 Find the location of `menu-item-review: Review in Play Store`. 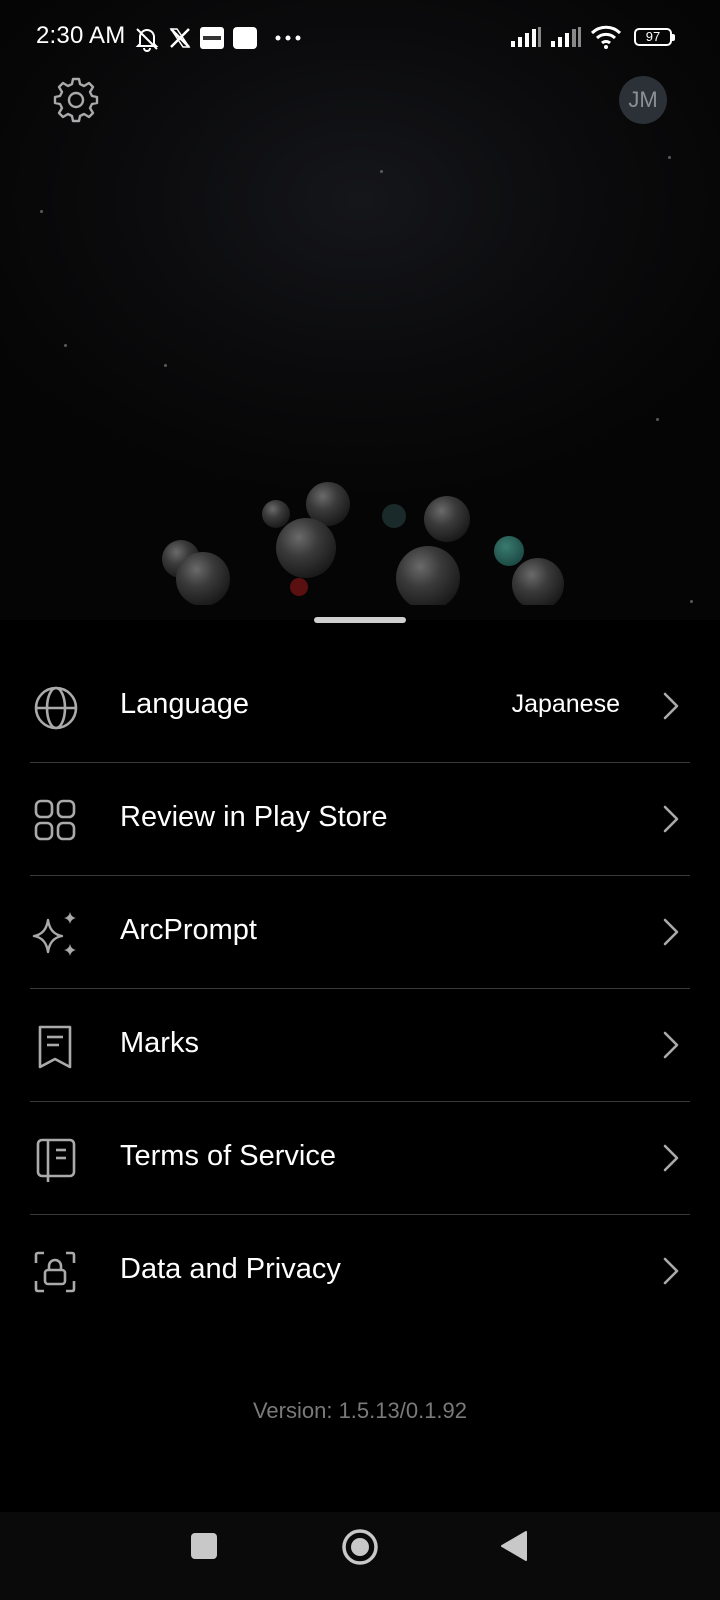

menu-item-review: Review in Play Store is located at coordinates (360, 819).